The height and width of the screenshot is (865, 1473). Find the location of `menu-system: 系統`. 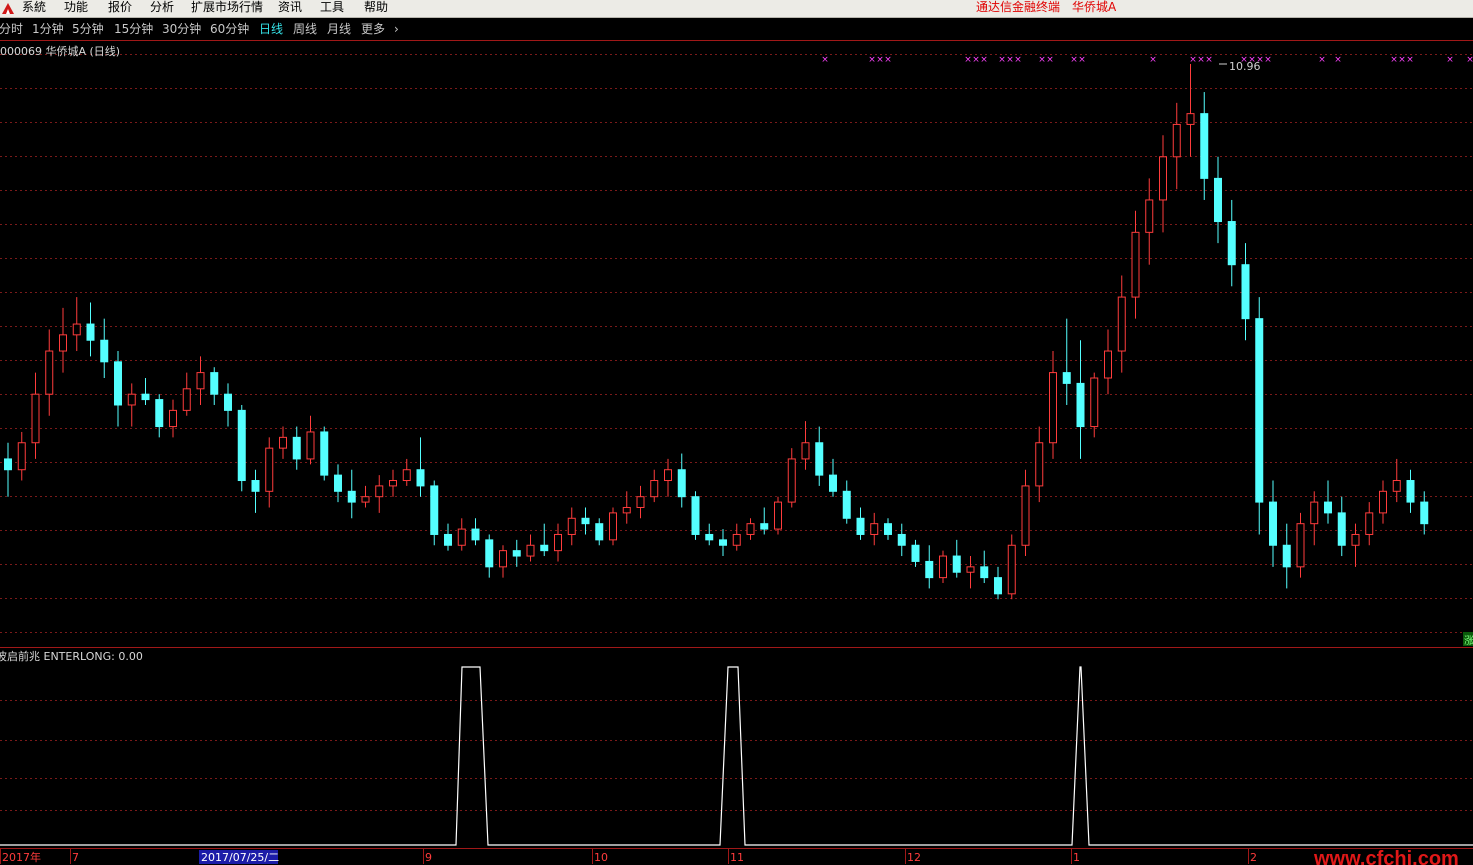

menu-system: 系統 is located at coordinates (34, 8).